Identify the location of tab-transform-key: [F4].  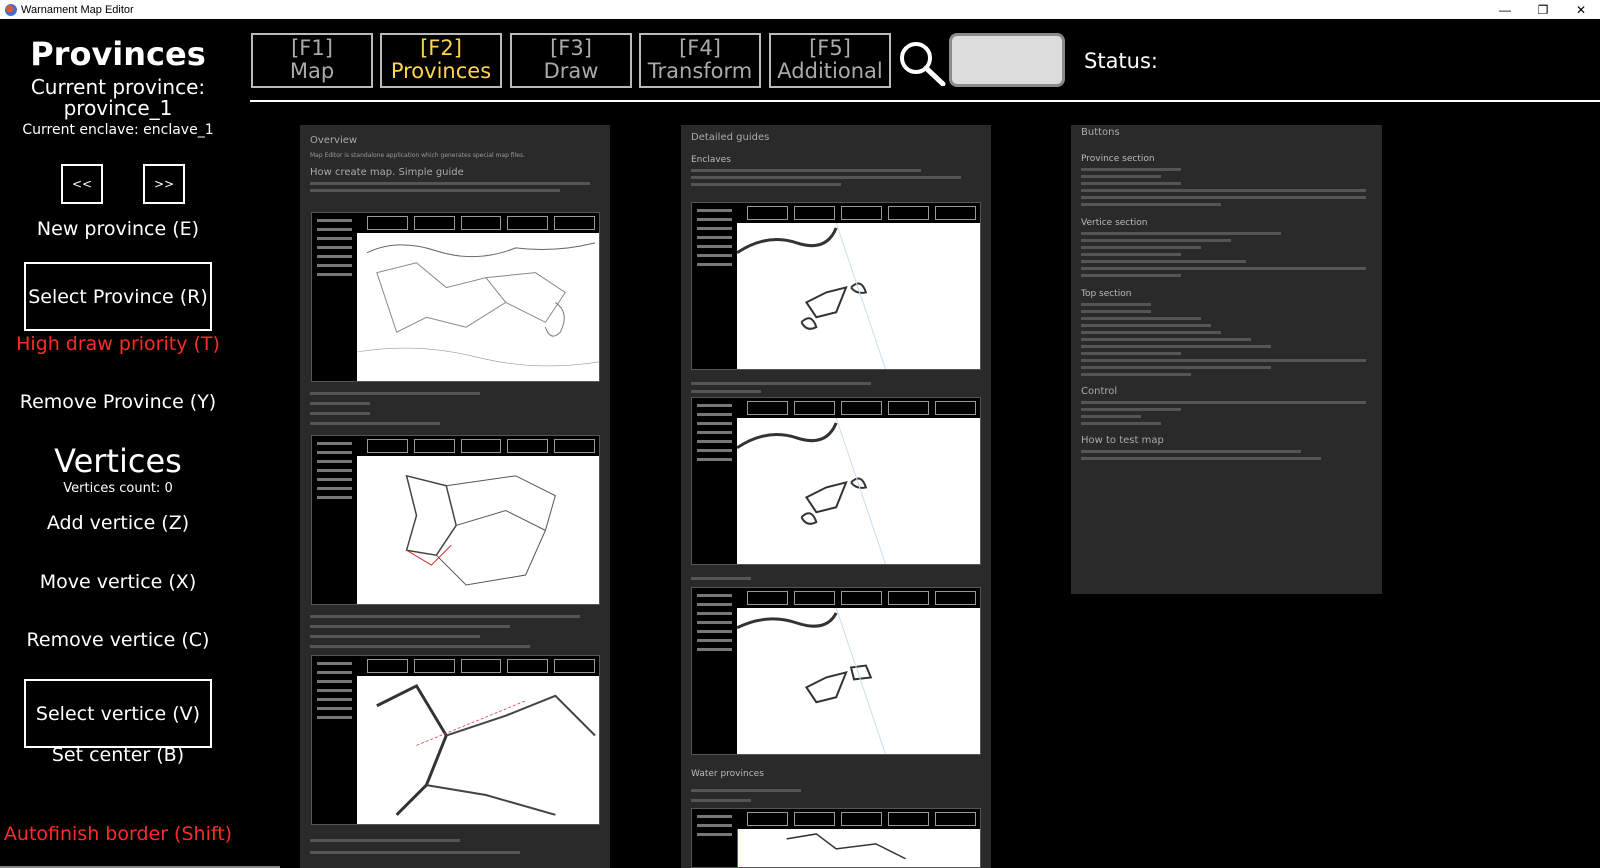
(700, 48).